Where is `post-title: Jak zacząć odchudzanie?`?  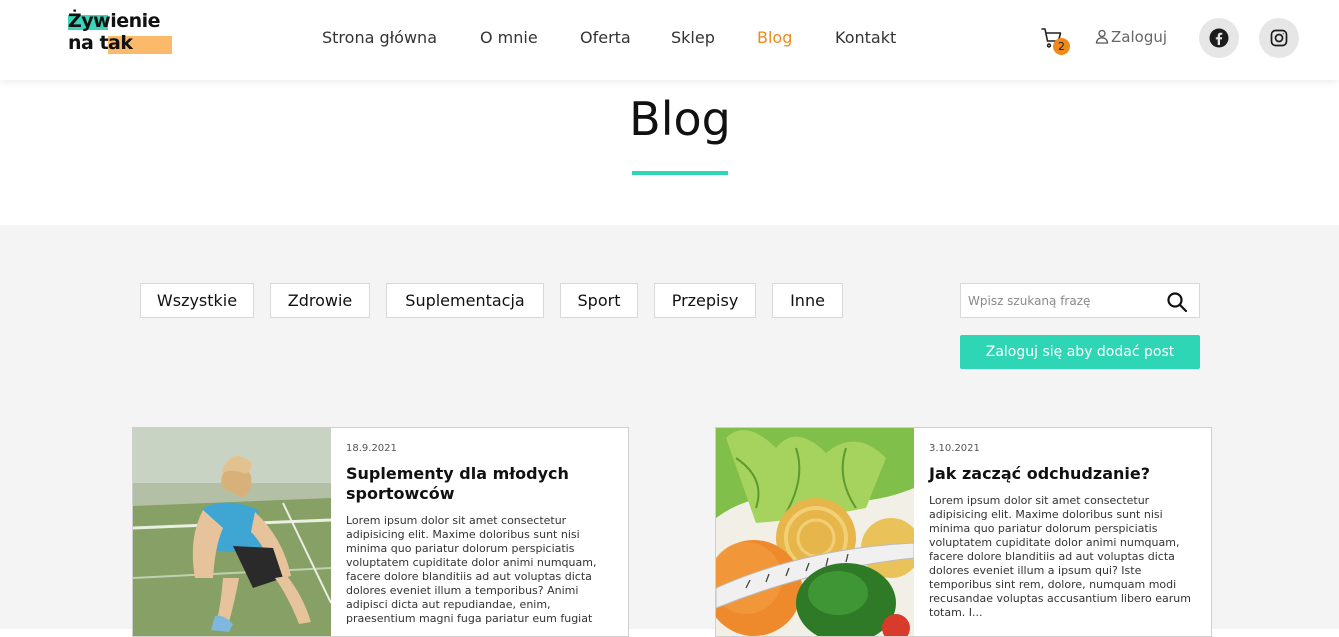 post-title: Jak zacząć odchudzanie? is located at coordinates (1064, 474).